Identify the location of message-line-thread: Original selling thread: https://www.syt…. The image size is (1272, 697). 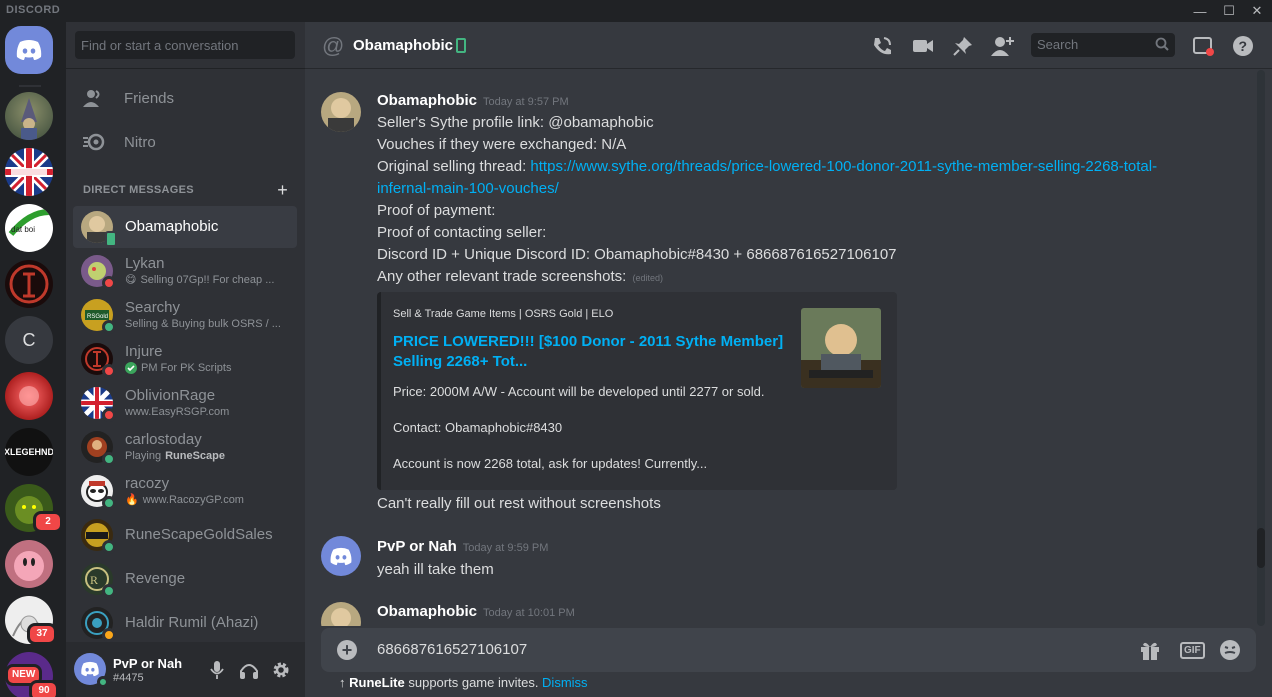
(767, 167).